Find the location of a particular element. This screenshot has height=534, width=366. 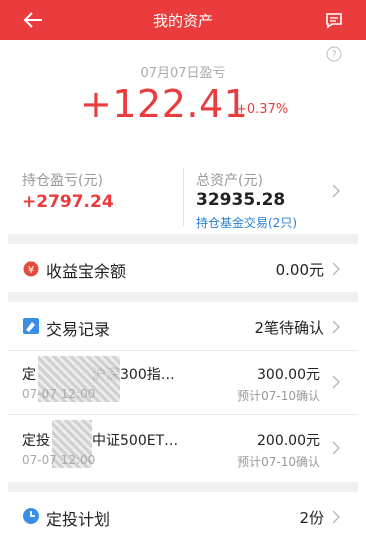

daily-percent: +0.37% is located at coordinates (262, 109).